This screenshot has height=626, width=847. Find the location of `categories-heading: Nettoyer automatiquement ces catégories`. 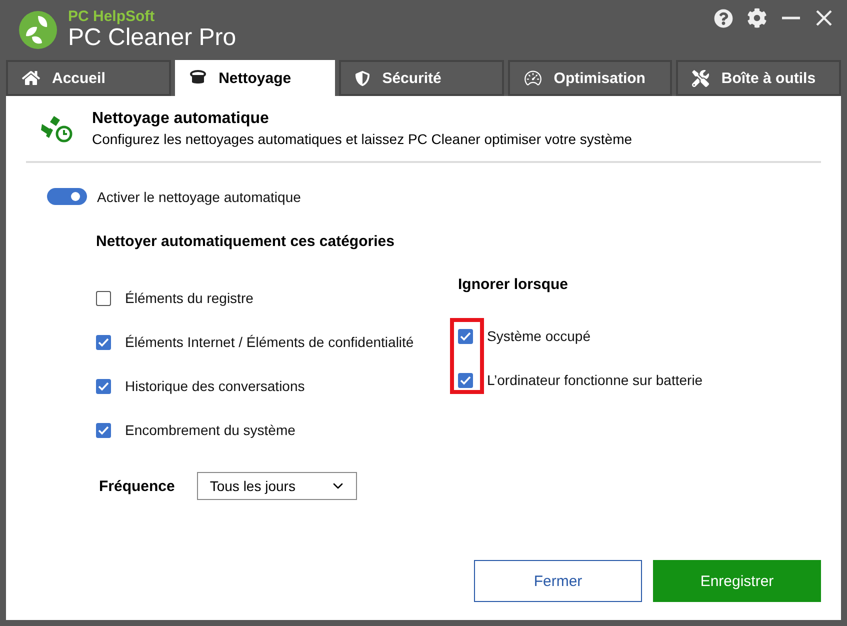

categories-heading: Nettoyer automatiquement ces catégories is located at coordinates (246, 241).